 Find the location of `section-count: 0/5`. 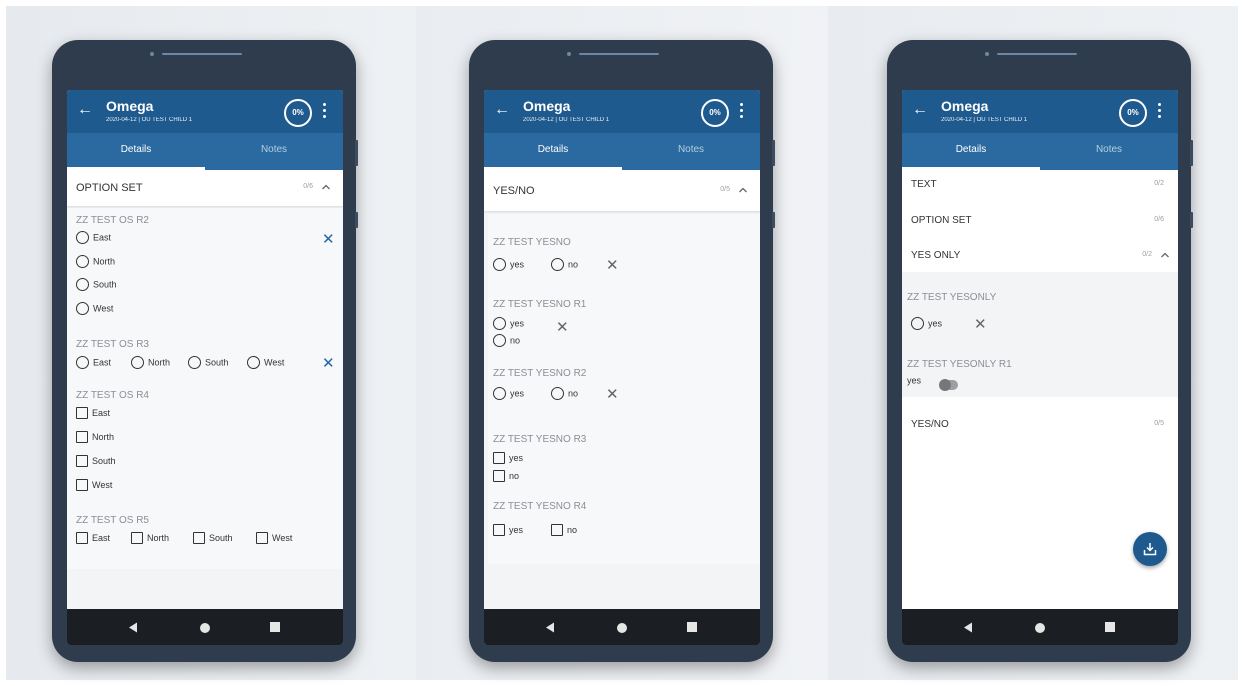

section-count: 0/5 is located at coordinates (1159, 423).